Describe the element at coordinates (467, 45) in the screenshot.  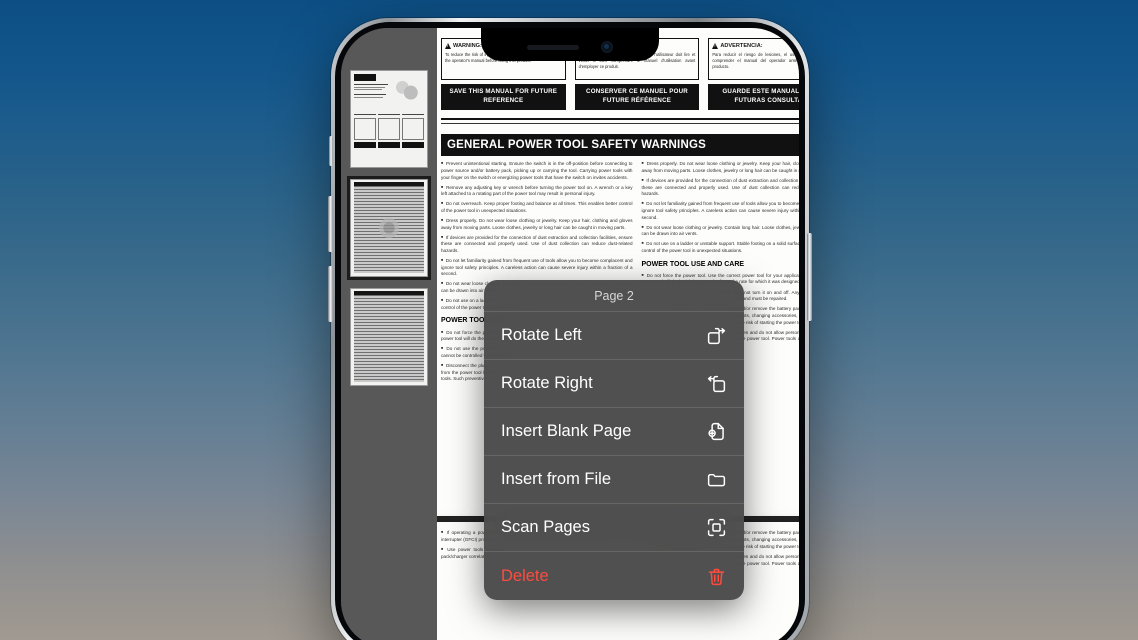
I see `warning-title: WARNING:` at that location.